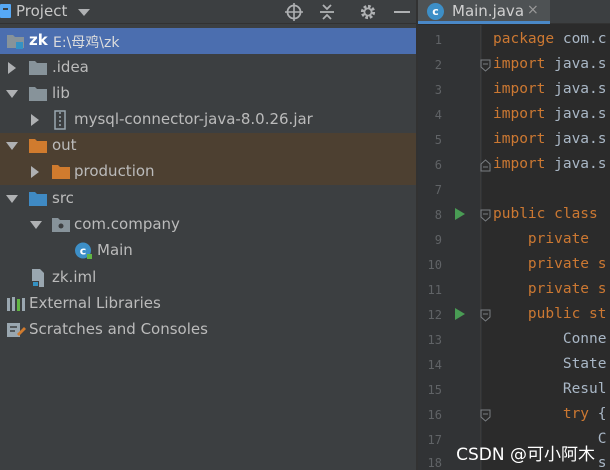 This screenshot has width=610, height=470. Describe the element at coordinates (208, 172) in the screenshot. I see `tree-item-production: production` at that location.